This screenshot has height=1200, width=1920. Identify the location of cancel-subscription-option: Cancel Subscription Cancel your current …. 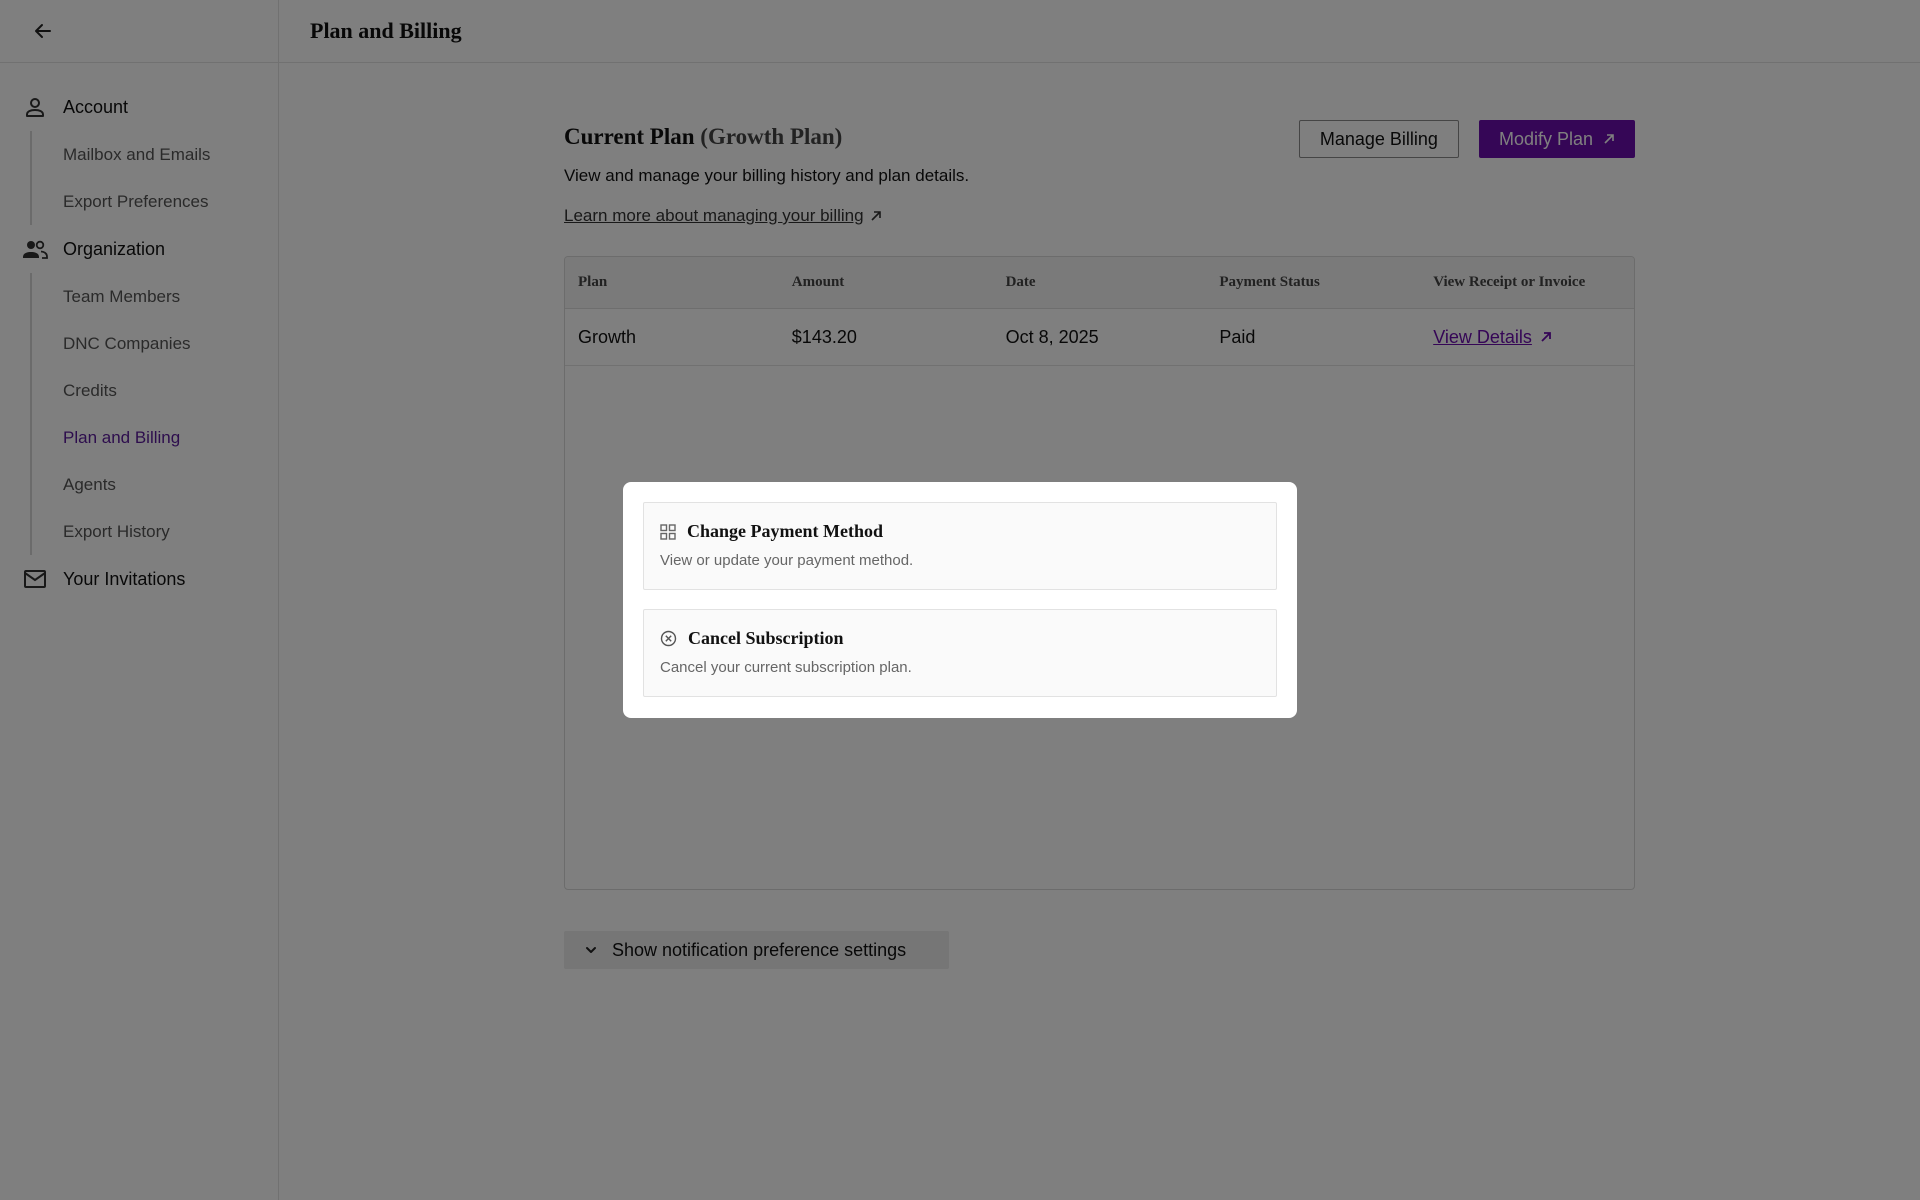
(960, 653).